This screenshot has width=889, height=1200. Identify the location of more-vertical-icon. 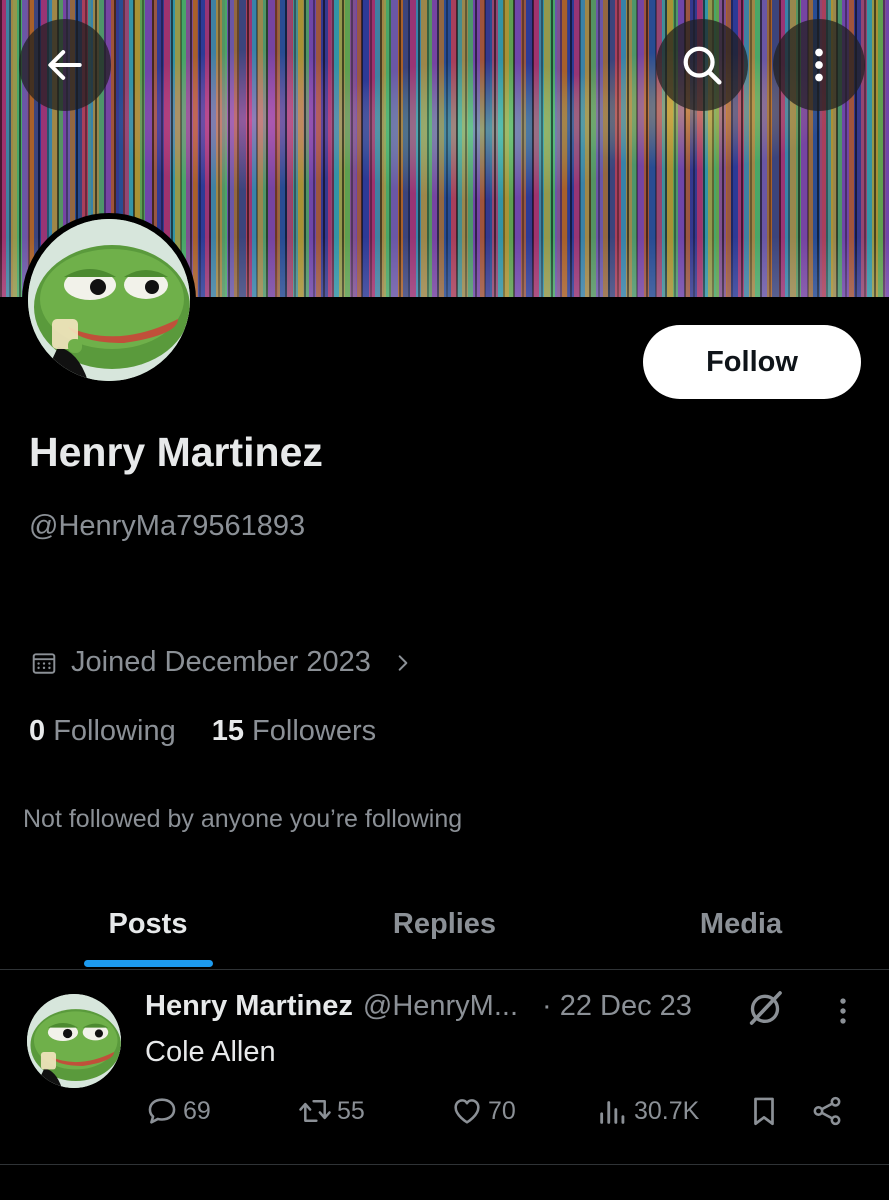
(819, 65).